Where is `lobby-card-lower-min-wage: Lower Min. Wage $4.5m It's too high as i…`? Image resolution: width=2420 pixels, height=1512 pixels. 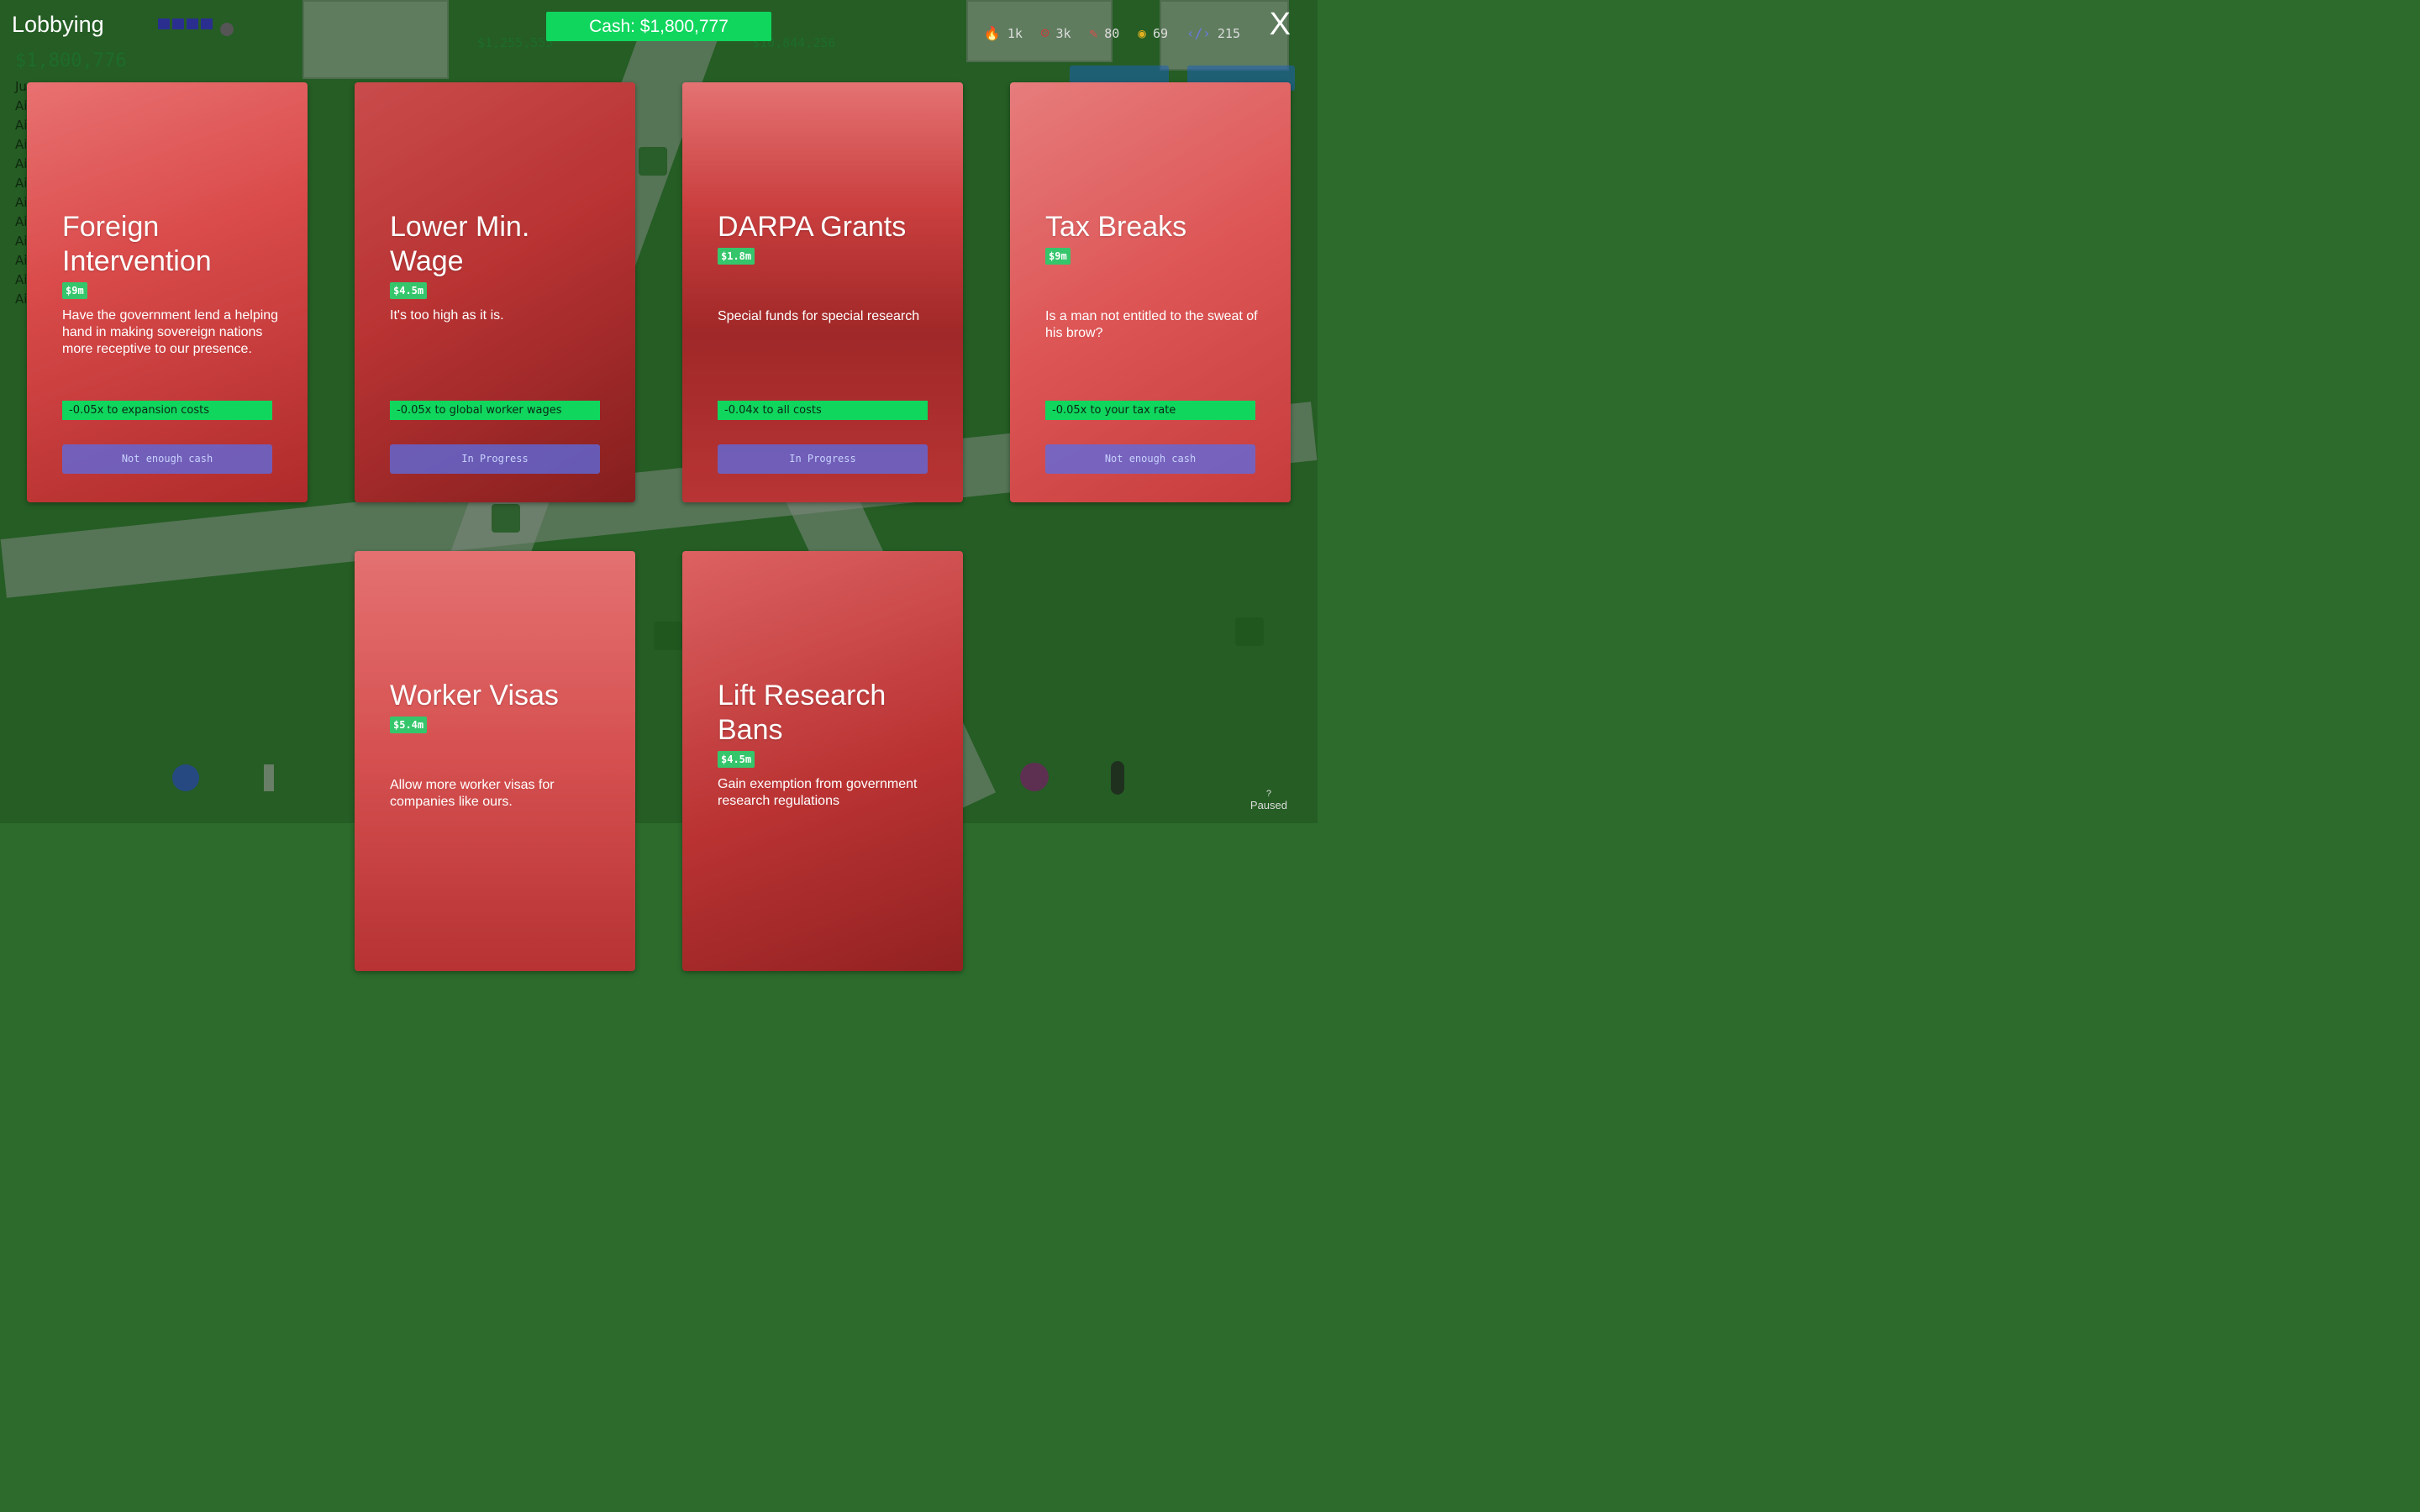
lobby-card-lower-min-wage: Lower Min. Wage $4.5m It's too high as i… is located at coordinates (495, 292).